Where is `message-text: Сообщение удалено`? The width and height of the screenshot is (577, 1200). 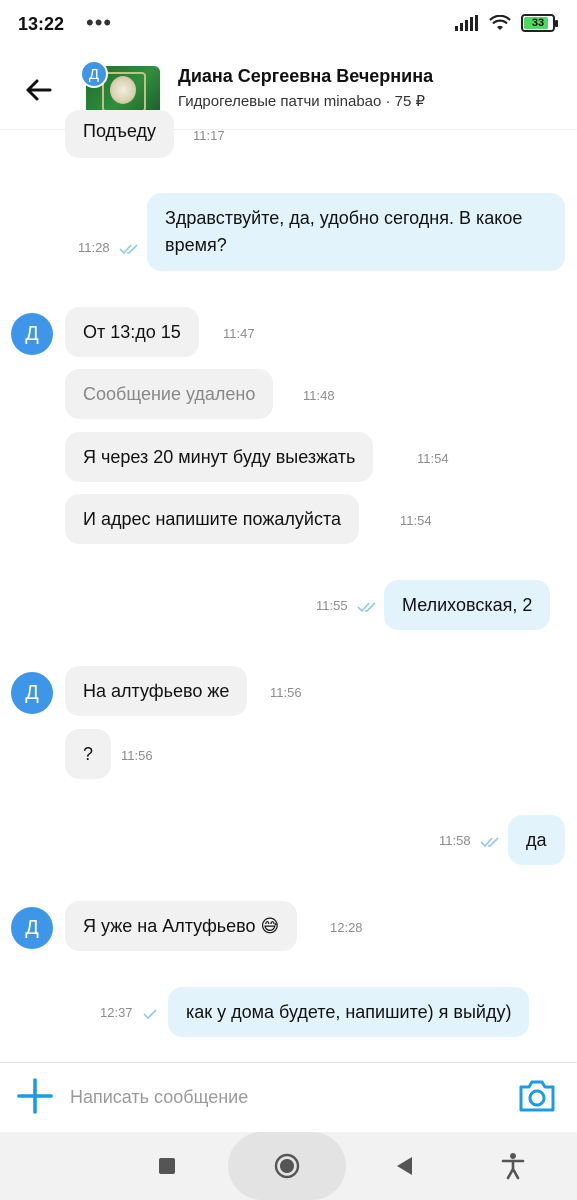
message-text: Сообщение удалено is located at coordinates (169, 394).